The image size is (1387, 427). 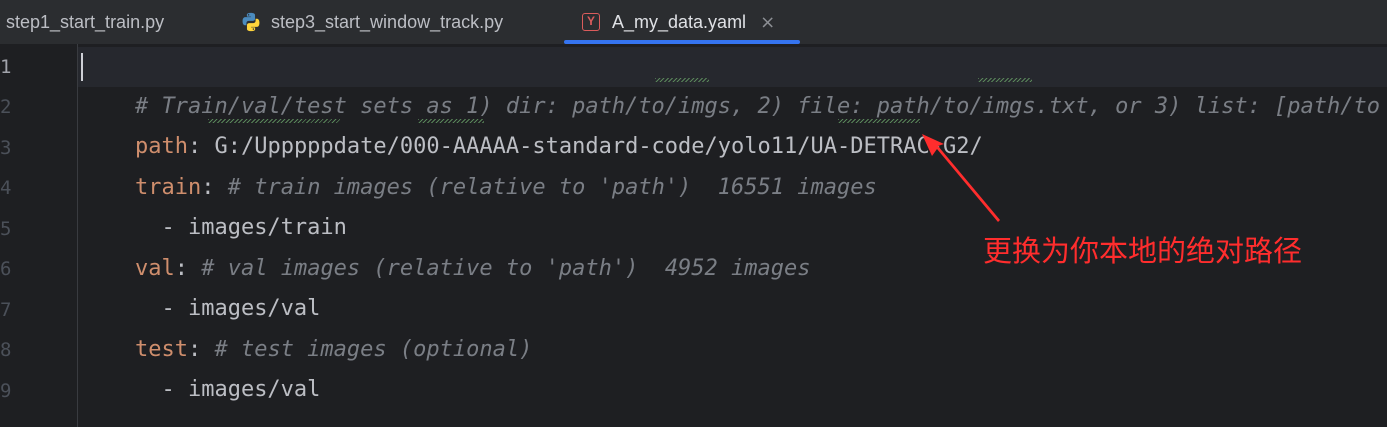 What do you see at coordinates (6, 391) in the screenshot?
I see `line-number: 9` at bounding box center [6, 391].